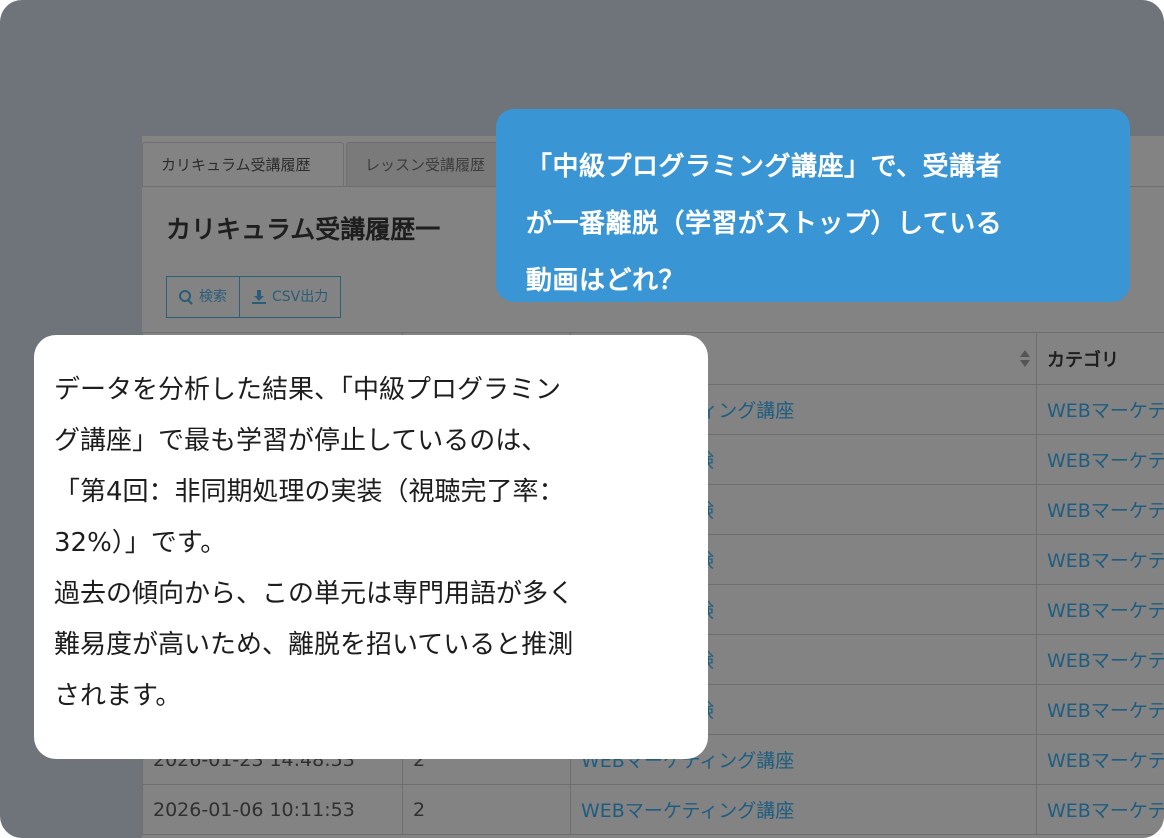 This screenshot has width=1164, height=838. What do you see at coordinates (301, 441) in the screenshot?
I see `answer-line: グ講座」で最も学習が停止しているのは、` at bounding box center [301, 441].